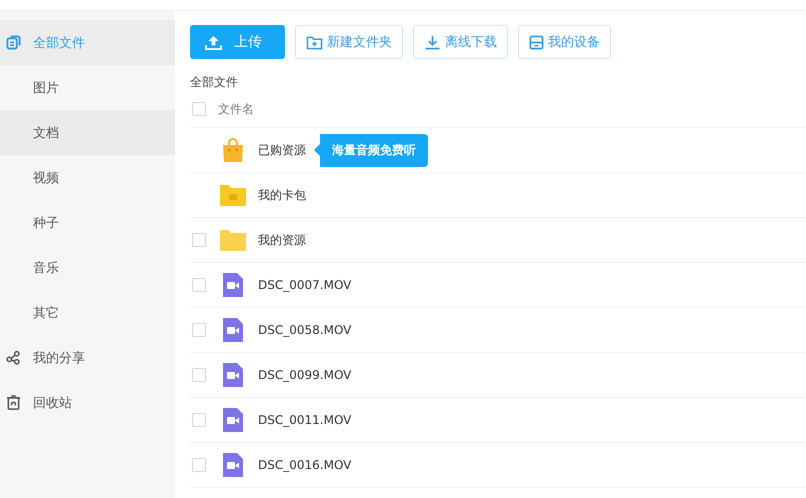 This screenshot has width=806, height=498. I want to click on upload-icon, so click(213, 42).